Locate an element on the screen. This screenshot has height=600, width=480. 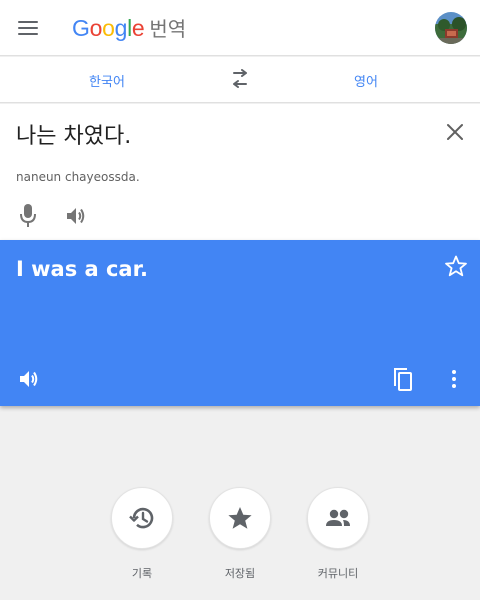
user-avatar is located at coordinates (451, 28).